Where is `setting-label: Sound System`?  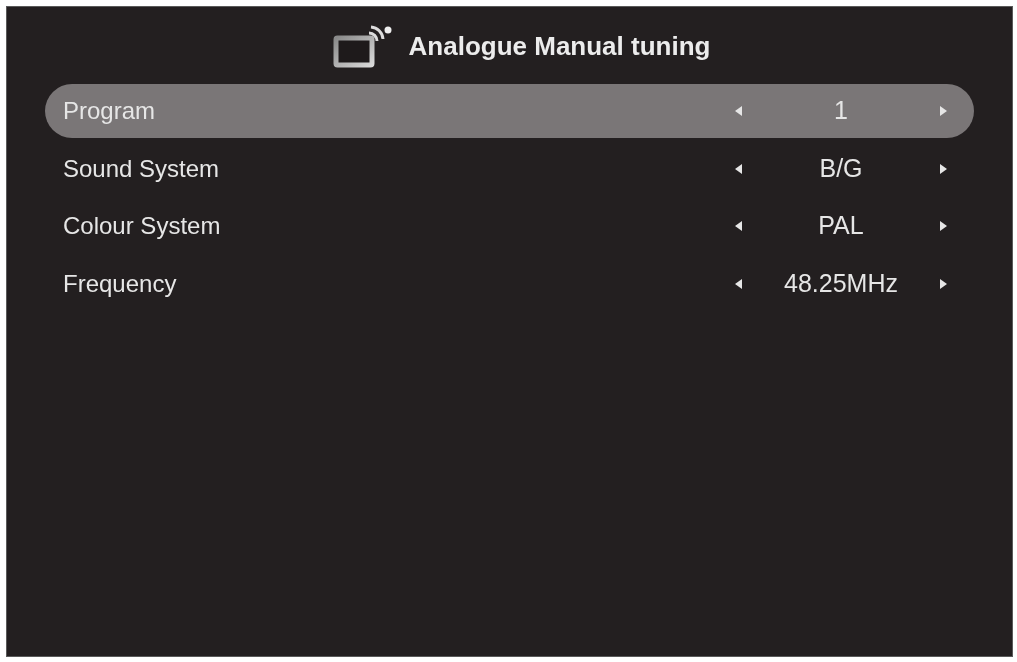 setting-label: Sound System is located at coordinates (142, 168).